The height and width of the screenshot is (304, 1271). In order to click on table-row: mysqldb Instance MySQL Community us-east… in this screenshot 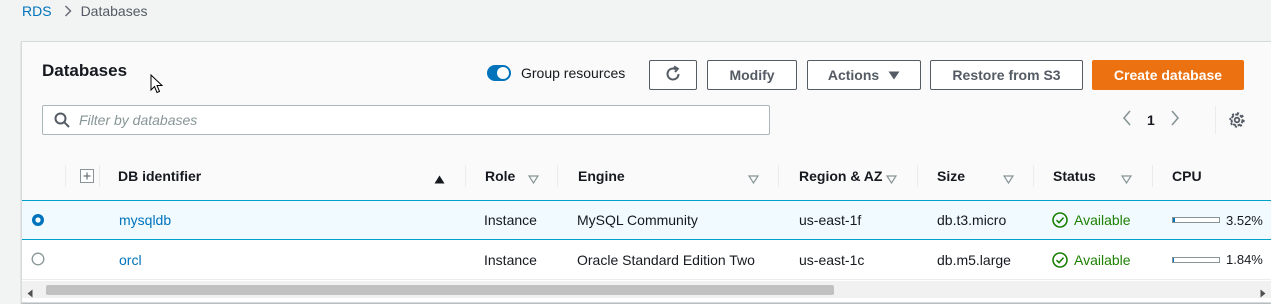, I will do `click(646, 220)`.